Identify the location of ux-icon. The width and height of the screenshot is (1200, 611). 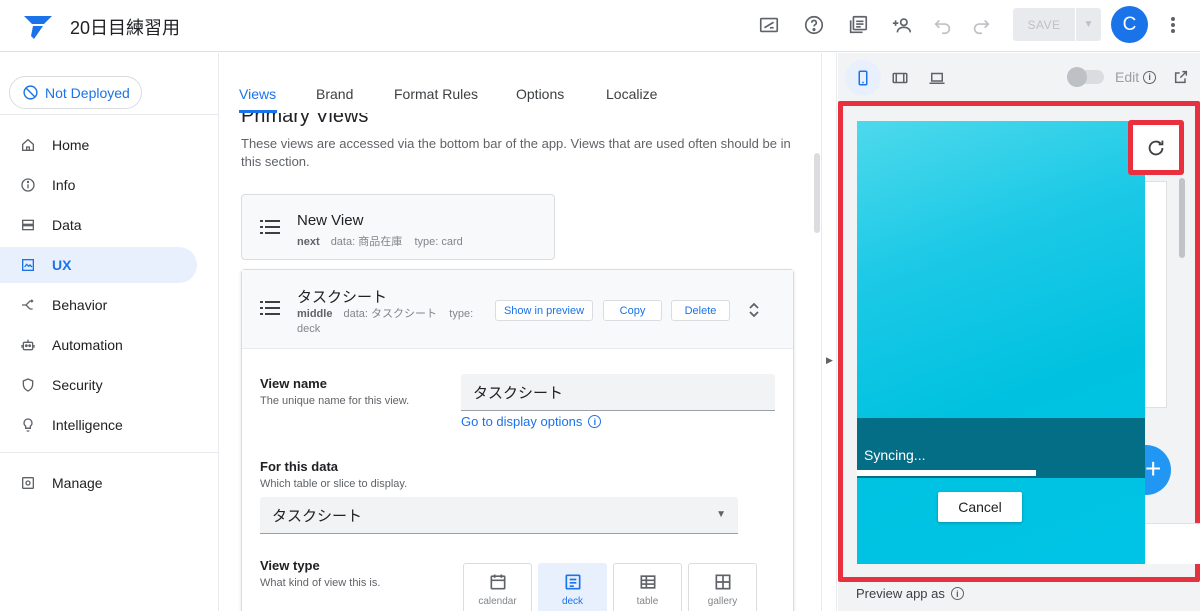
(28, 265).